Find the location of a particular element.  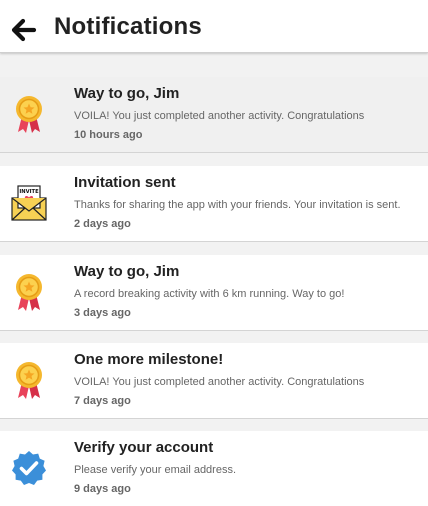

notification-time: 9 days ago is located at coordinates (102, 489).